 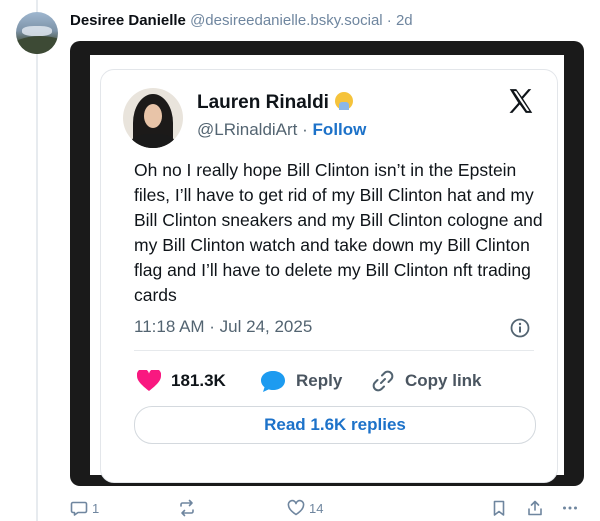 I want to click on share-button, so click(x=537, y=508).